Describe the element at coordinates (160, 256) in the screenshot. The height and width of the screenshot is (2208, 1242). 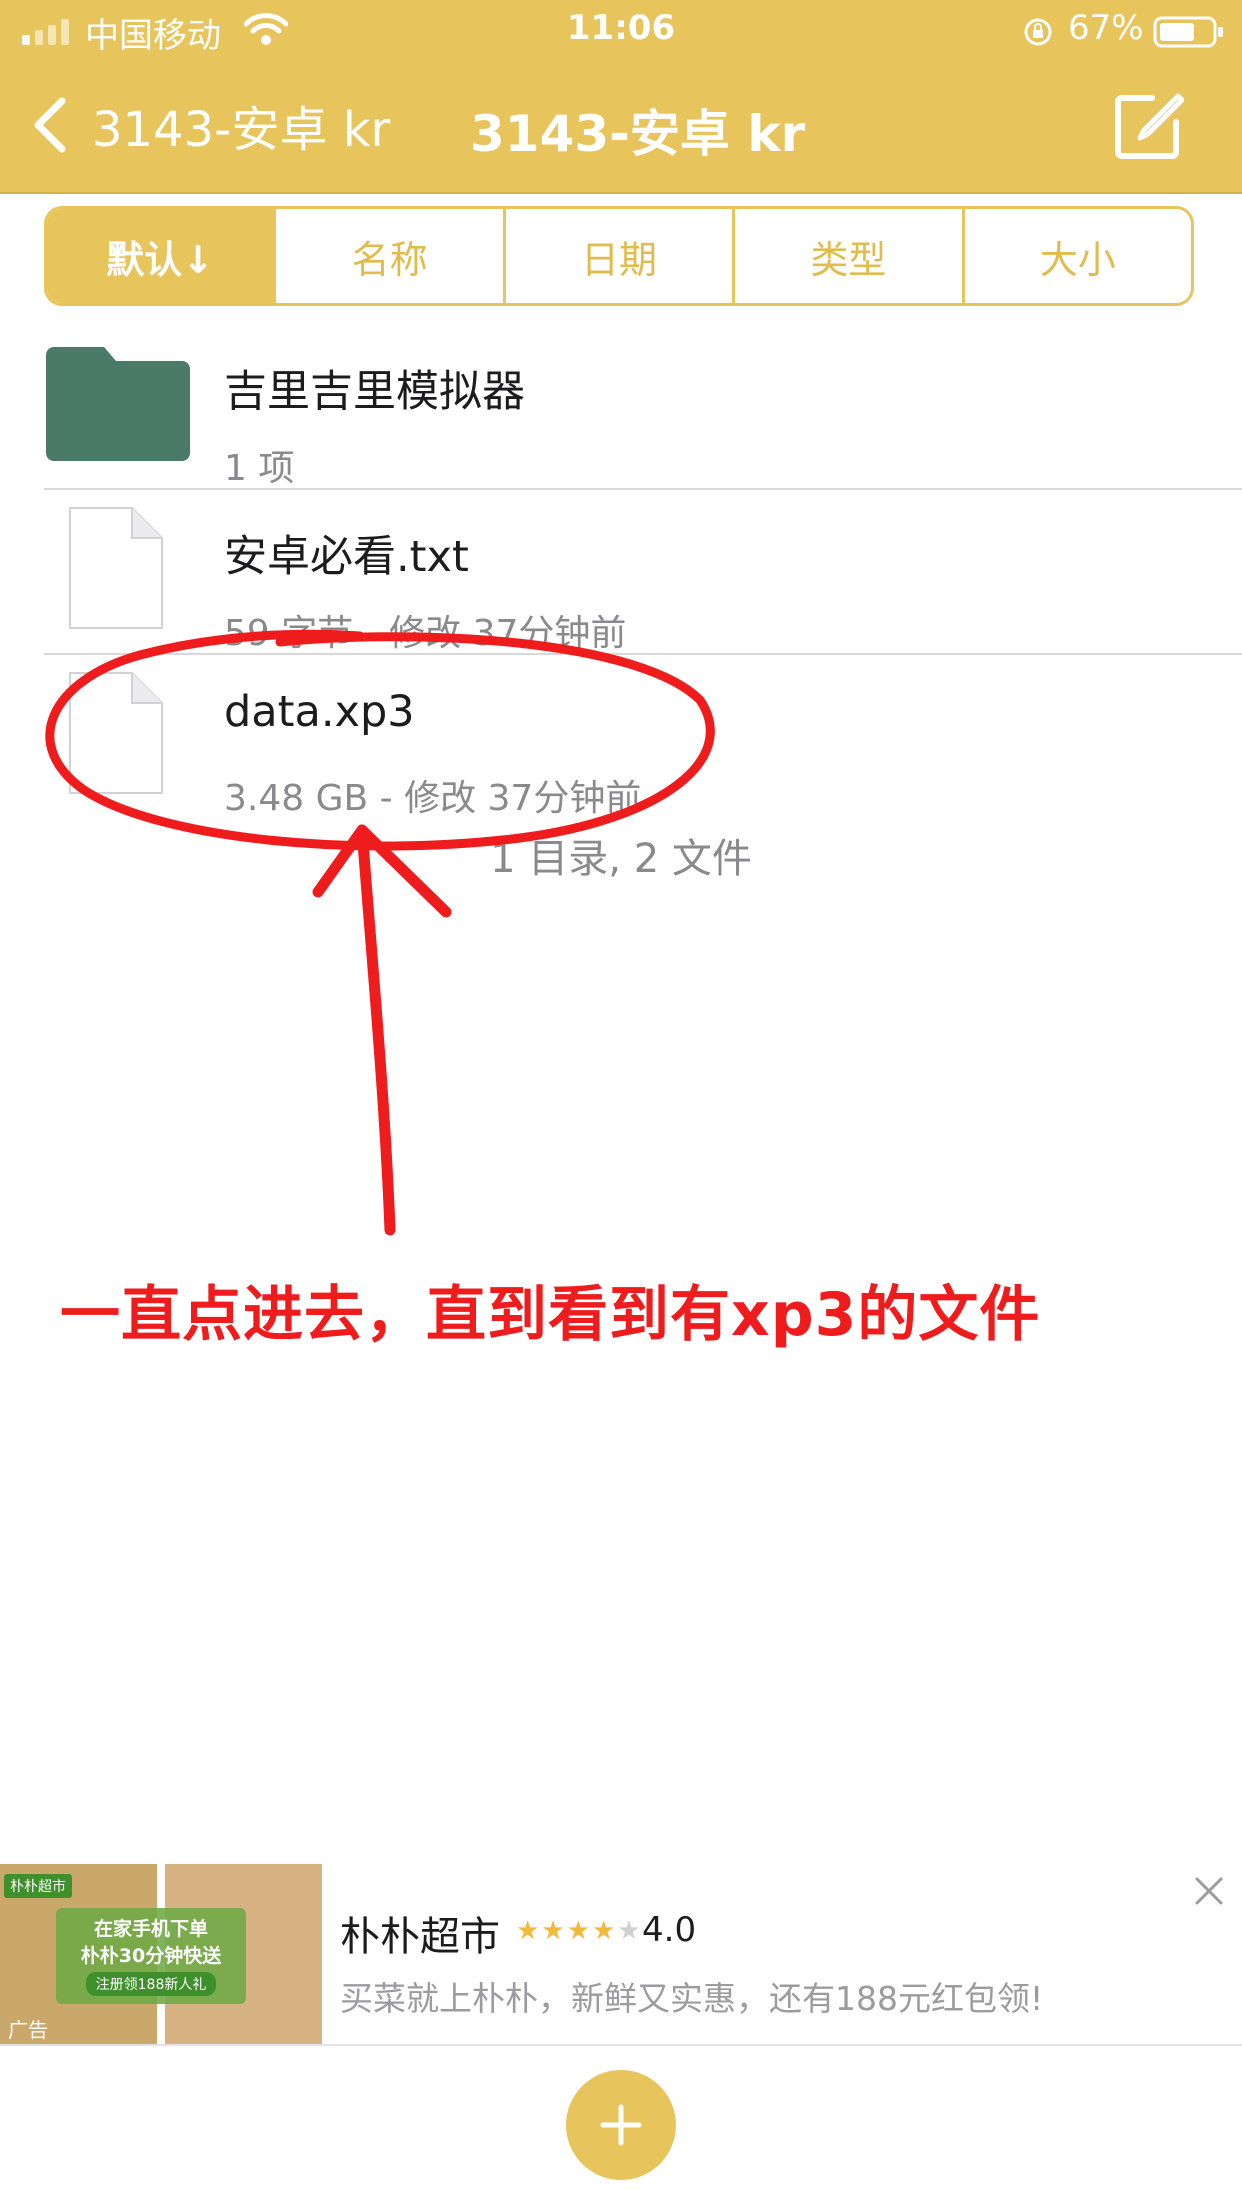
I see `sort-tab-default: 默认↓` at that location.